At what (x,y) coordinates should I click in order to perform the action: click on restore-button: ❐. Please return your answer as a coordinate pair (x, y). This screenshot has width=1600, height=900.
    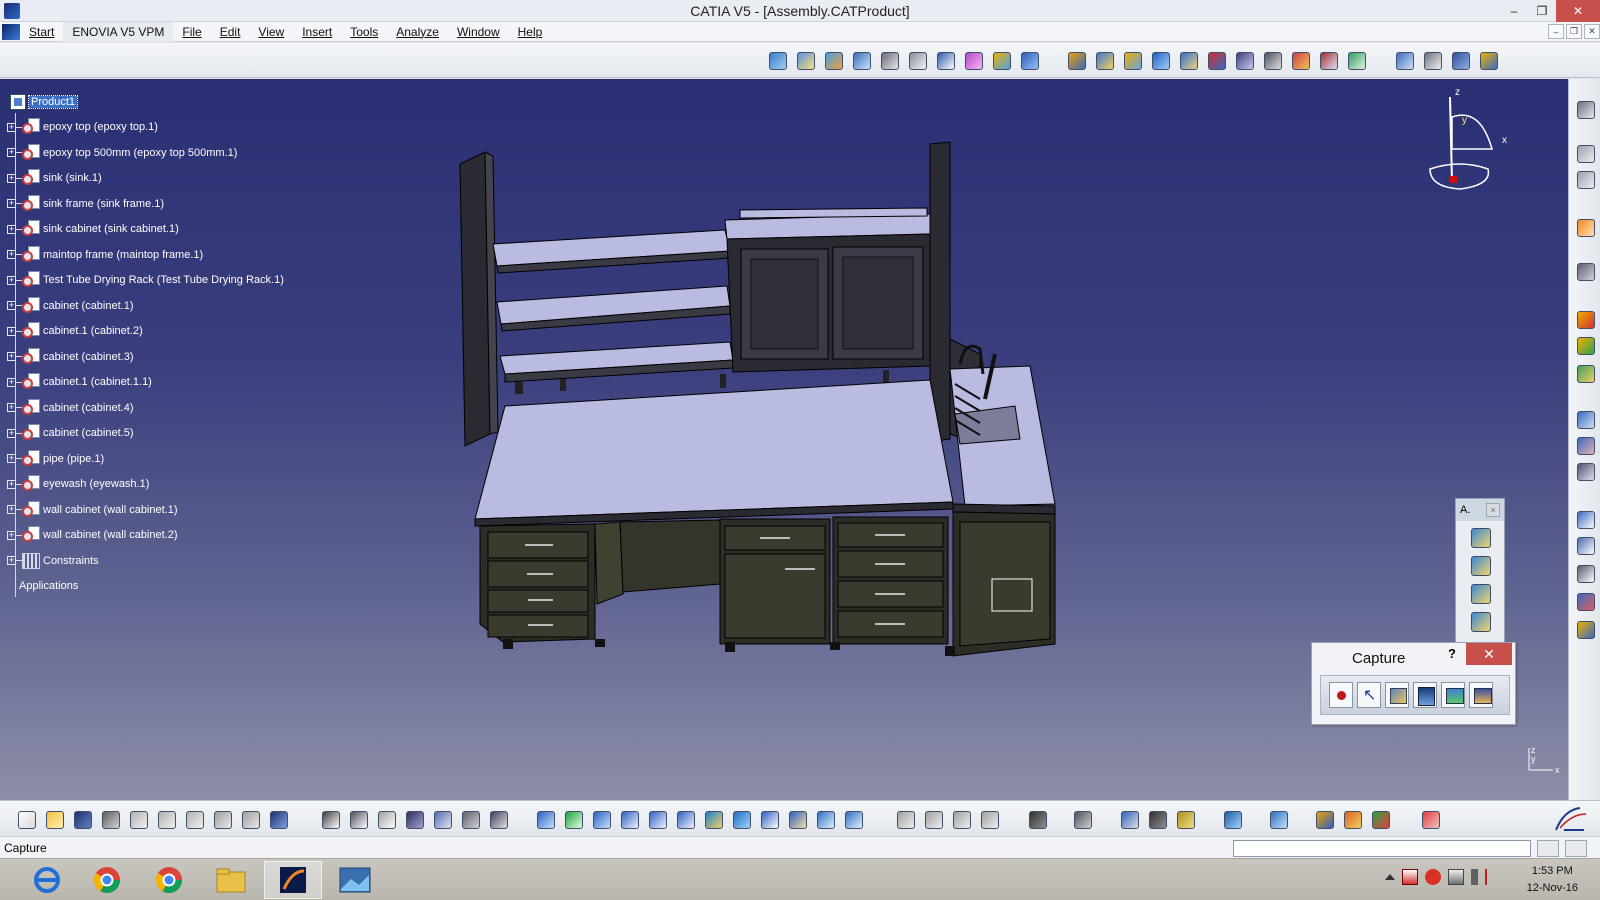
    Looking at the image, I should click on (1542, 11).